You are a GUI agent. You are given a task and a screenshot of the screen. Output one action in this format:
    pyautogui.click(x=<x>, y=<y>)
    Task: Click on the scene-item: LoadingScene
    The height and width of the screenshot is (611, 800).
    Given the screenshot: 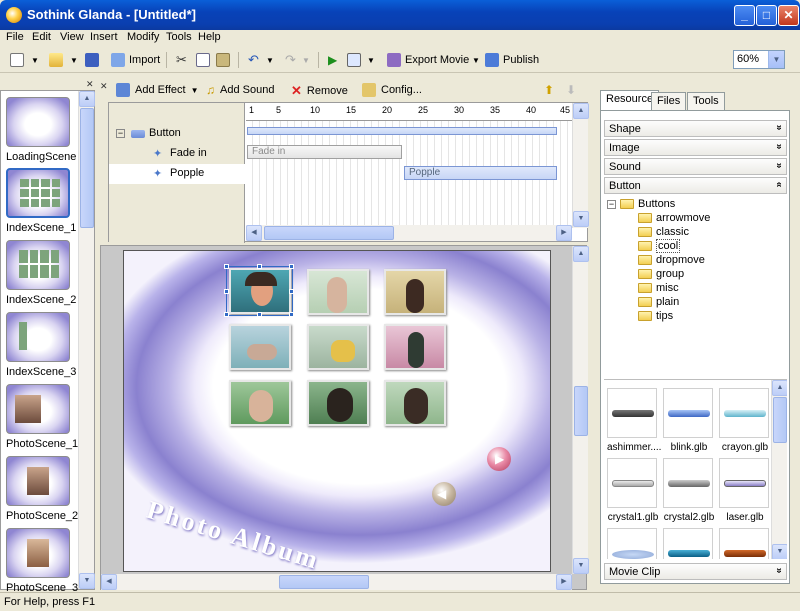 What is the action you would take?
    pyautogui.click(x=41, y=130)
    